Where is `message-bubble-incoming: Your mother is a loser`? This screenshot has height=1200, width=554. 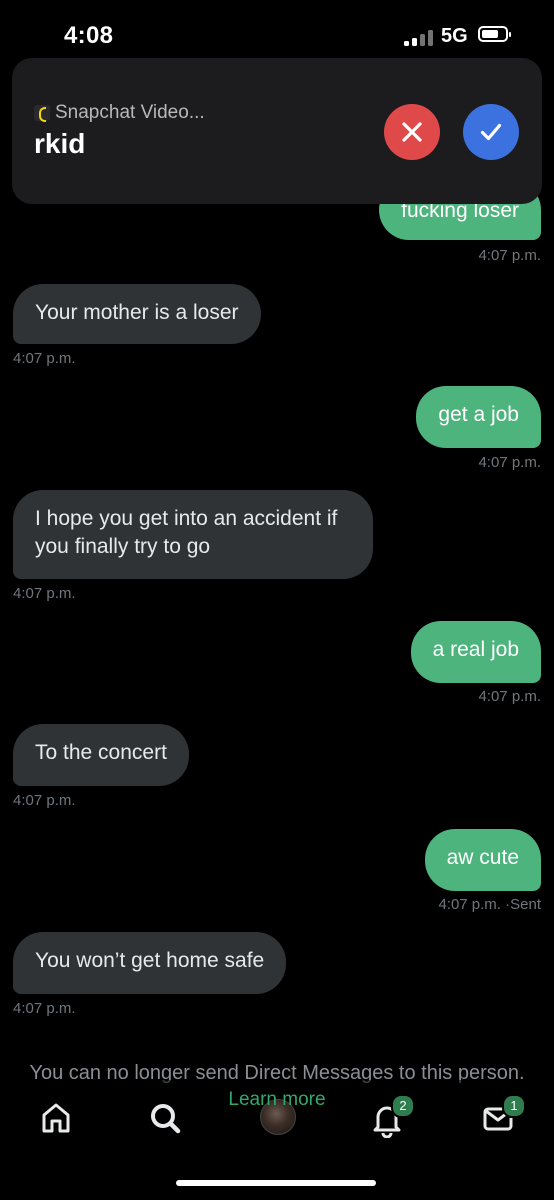 message-bubble-incoming: Your mother is a loser is located at coordinates (137, 314).